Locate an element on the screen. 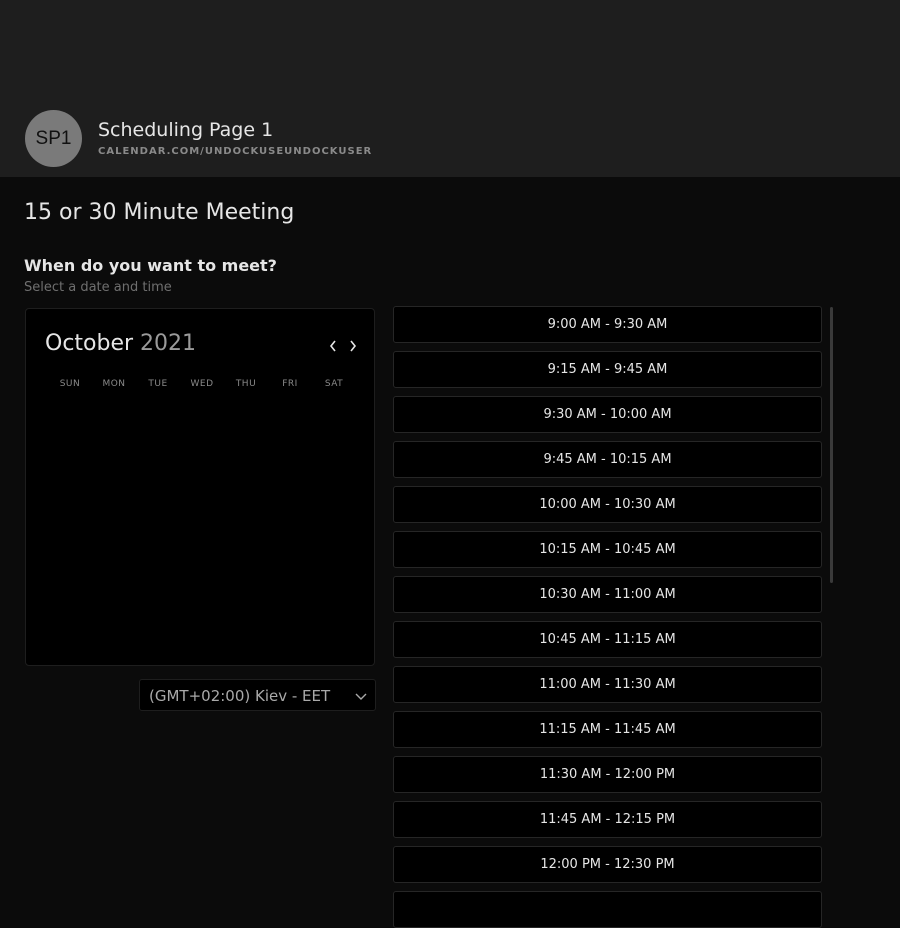 The width and height of the screenshot is (900, 928). time-slot-button: 9:15 AM - 9:45 AM is located at coordinates (607, 369).